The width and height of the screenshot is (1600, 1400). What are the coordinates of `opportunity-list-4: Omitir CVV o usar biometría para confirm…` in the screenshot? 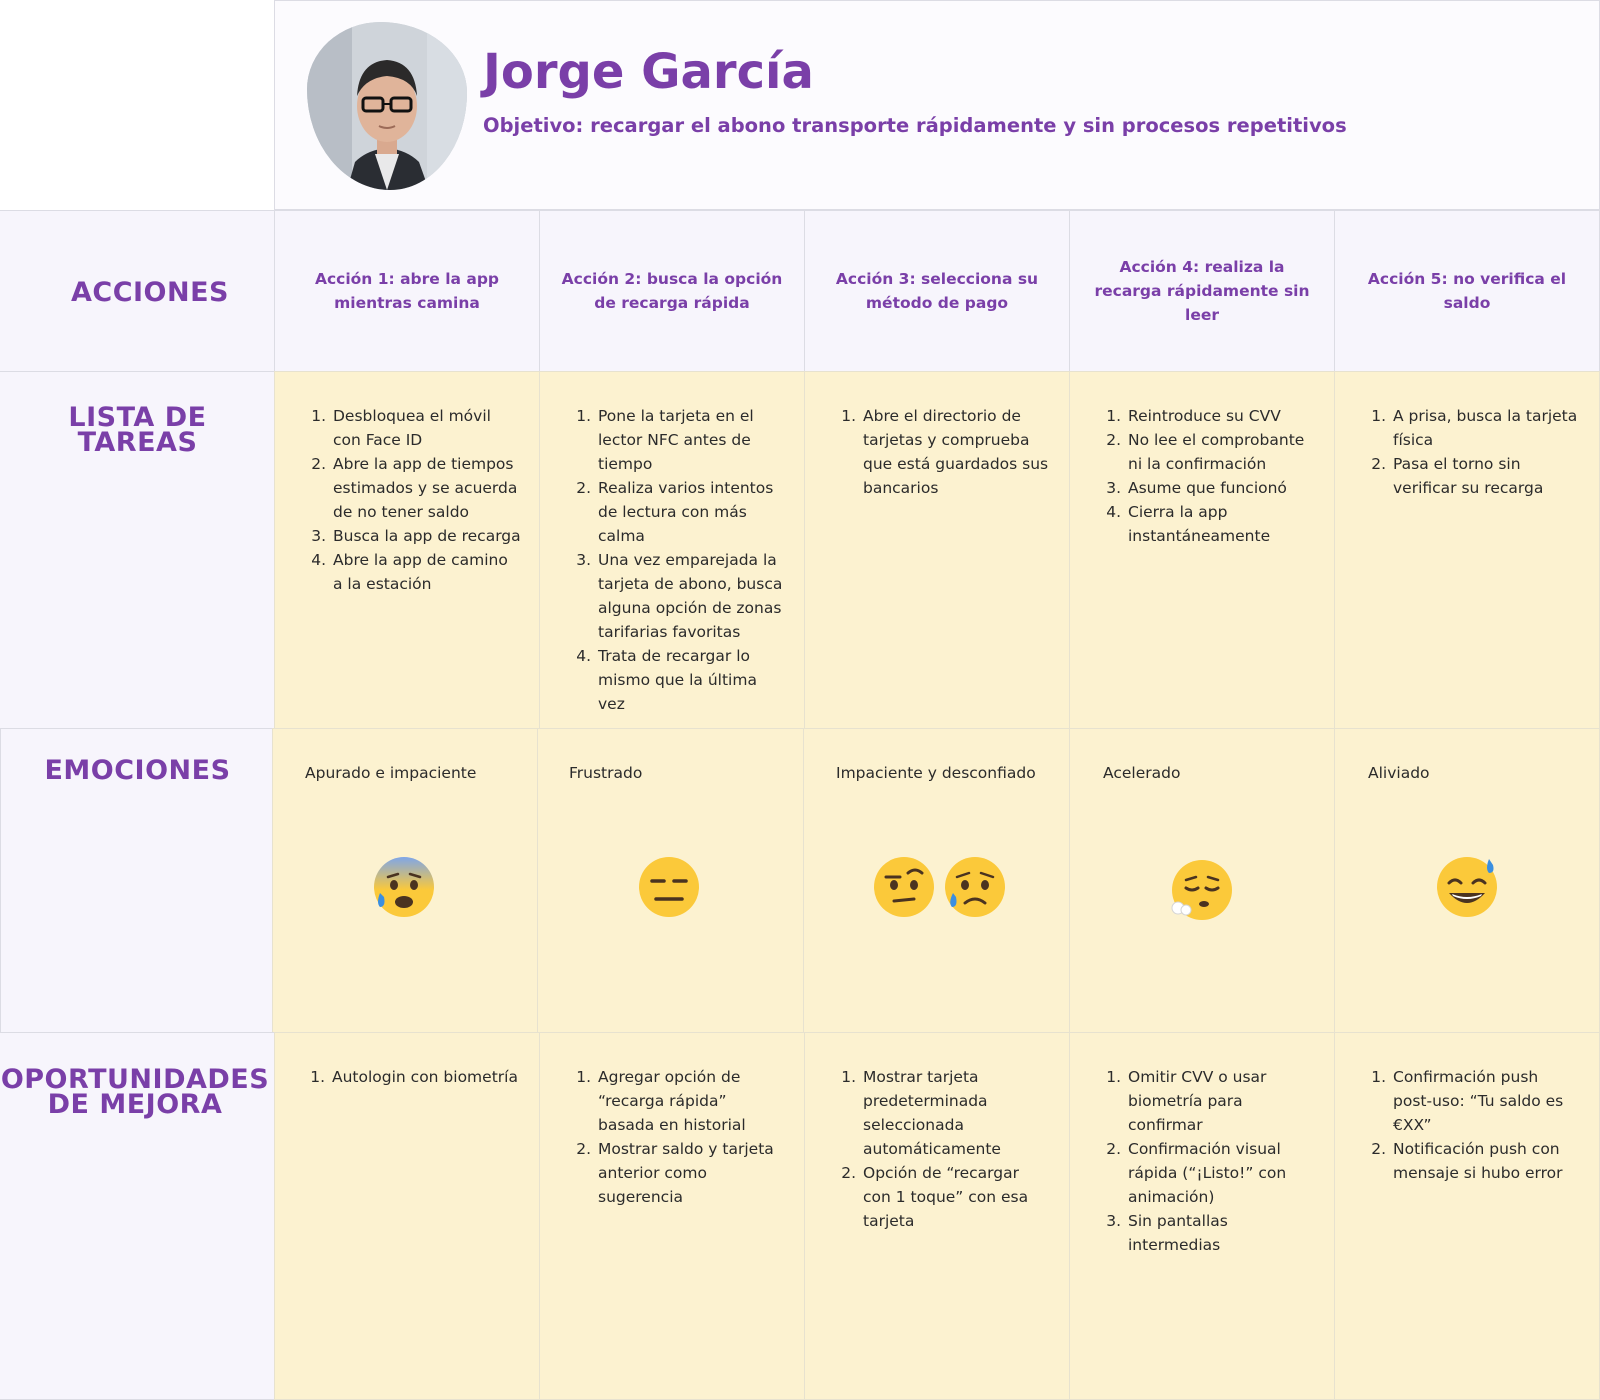 It's located at (1211, 1161).